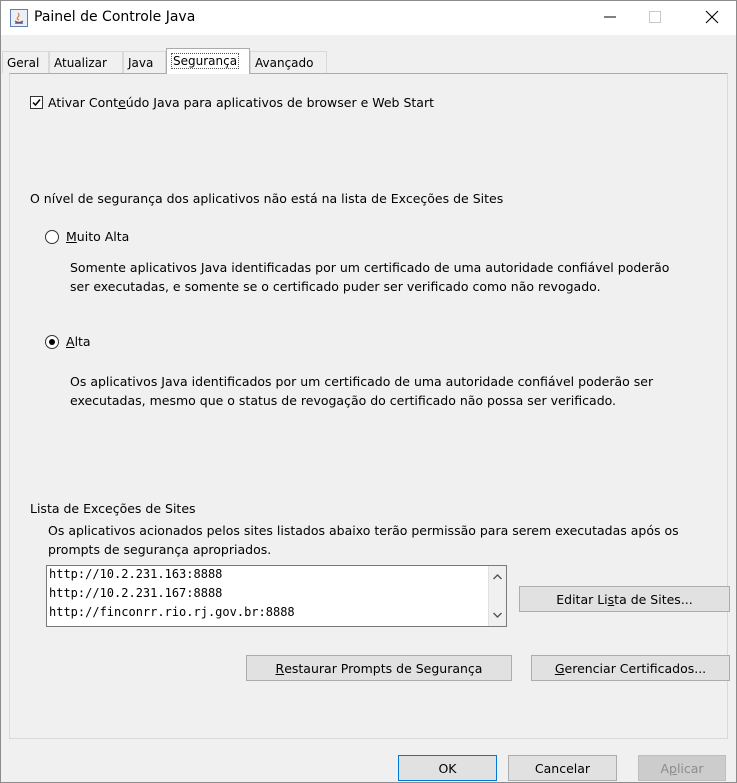  What do you see at coordinates (141, 63) in the screenshot?
I see `tab-label: Java` at bounding box center [141, 63].